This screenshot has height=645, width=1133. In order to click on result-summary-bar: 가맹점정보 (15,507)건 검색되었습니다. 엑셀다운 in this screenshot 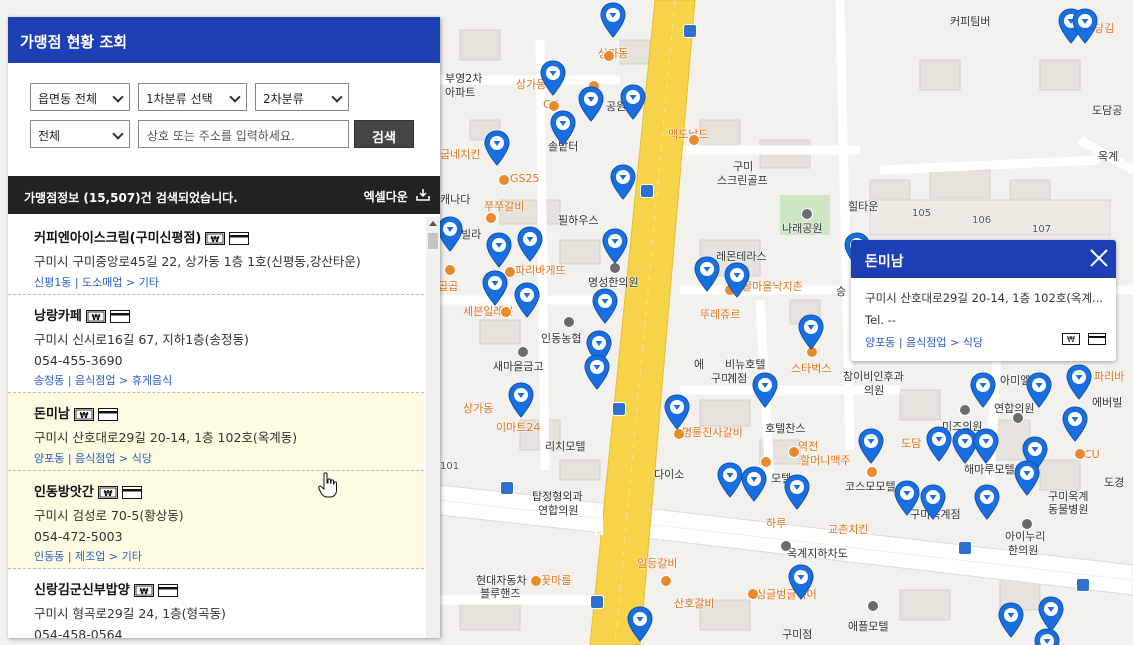, I will do `click(224, 195)`.